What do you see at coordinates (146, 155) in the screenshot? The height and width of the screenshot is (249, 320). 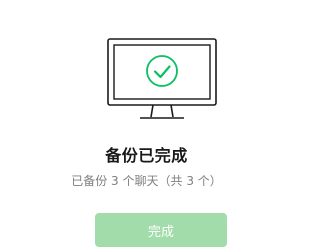 I see `dialog-title: 备份已完成` at bounding box center [146, 155].